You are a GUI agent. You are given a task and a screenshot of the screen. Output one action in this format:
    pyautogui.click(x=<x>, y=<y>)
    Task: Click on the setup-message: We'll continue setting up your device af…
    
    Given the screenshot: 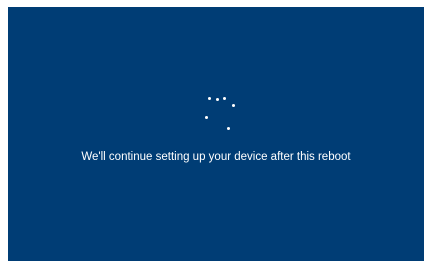 What is the action you would take?
    pyautogui.click(x=216, y=157)
    